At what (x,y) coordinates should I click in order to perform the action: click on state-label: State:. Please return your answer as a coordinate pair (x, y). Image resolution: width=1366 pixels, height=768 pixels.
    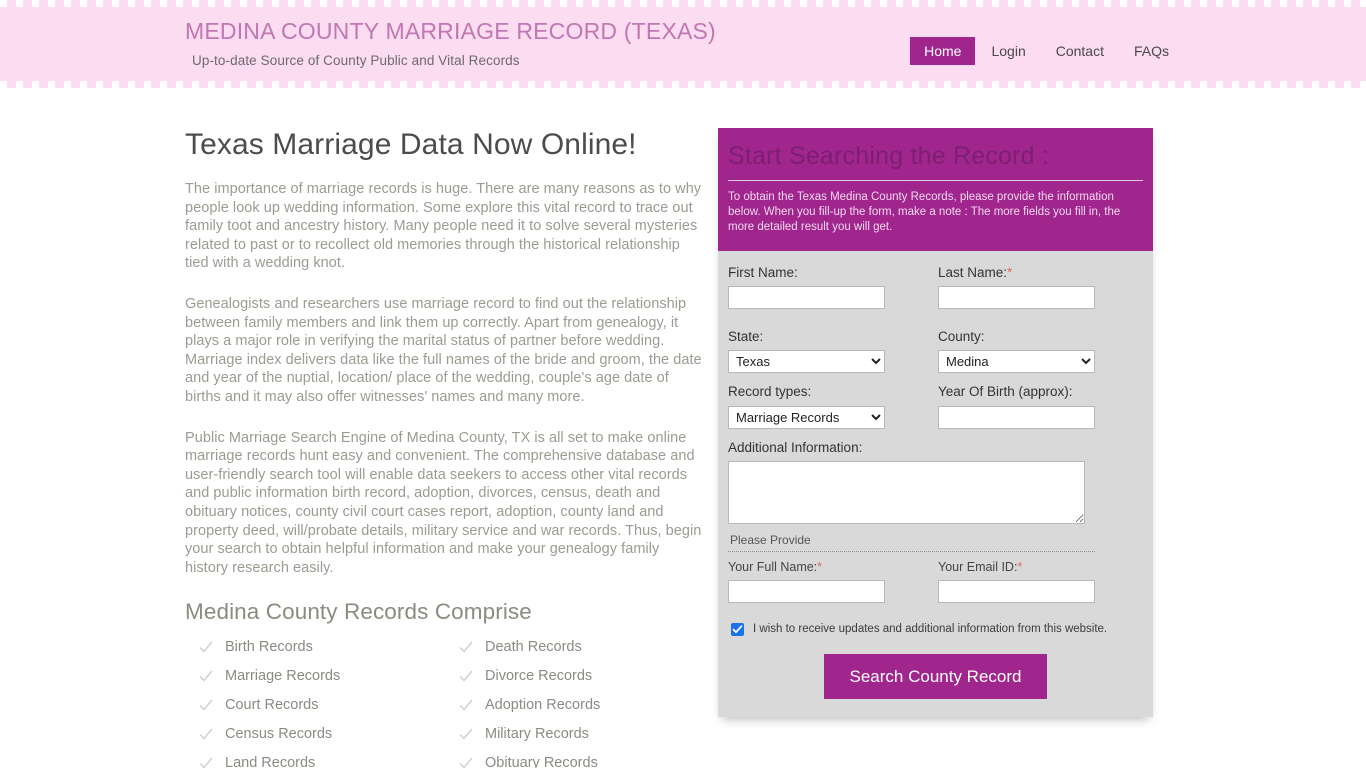
    Looking at the image, I should click on (746, 337).